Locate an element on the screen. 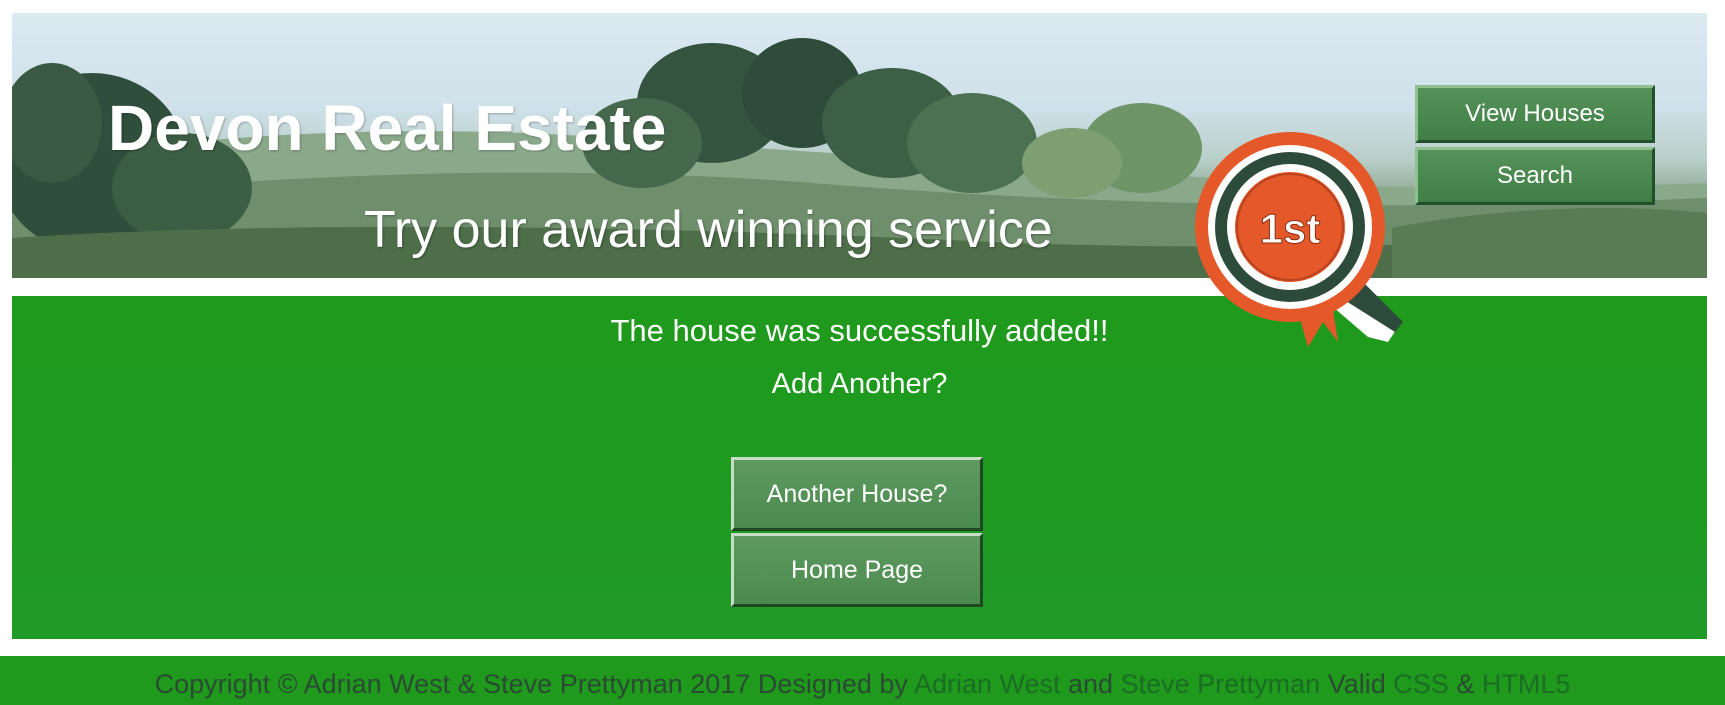  site-title: Devon Real Estate is located at coordinates (387, 128).